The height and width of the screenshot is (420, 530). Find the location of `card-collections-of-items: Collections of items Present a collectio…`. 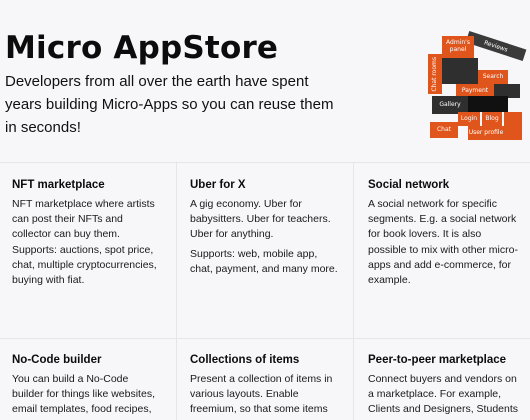

card-collections-of-items: Collections of items Present a collectio… is located at coordinates (265, 387).